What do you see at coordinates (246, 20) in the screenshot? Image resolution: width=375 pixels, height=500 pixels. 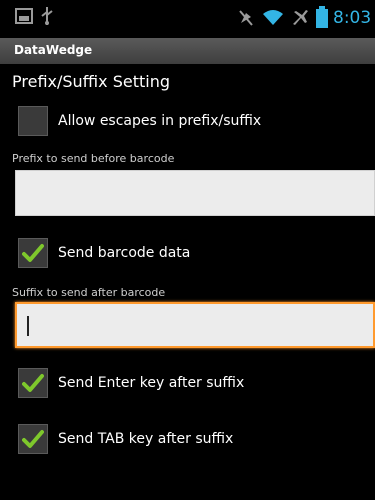 I see `mute-icon` at bounding box center [246, 20].